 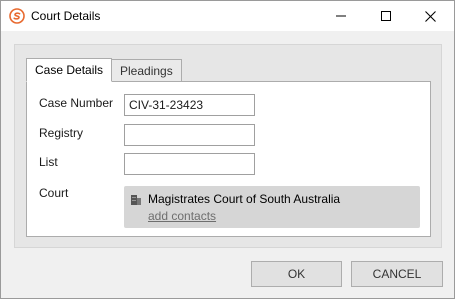 I want to click on maximize-icon, so click(x=385, y=16).